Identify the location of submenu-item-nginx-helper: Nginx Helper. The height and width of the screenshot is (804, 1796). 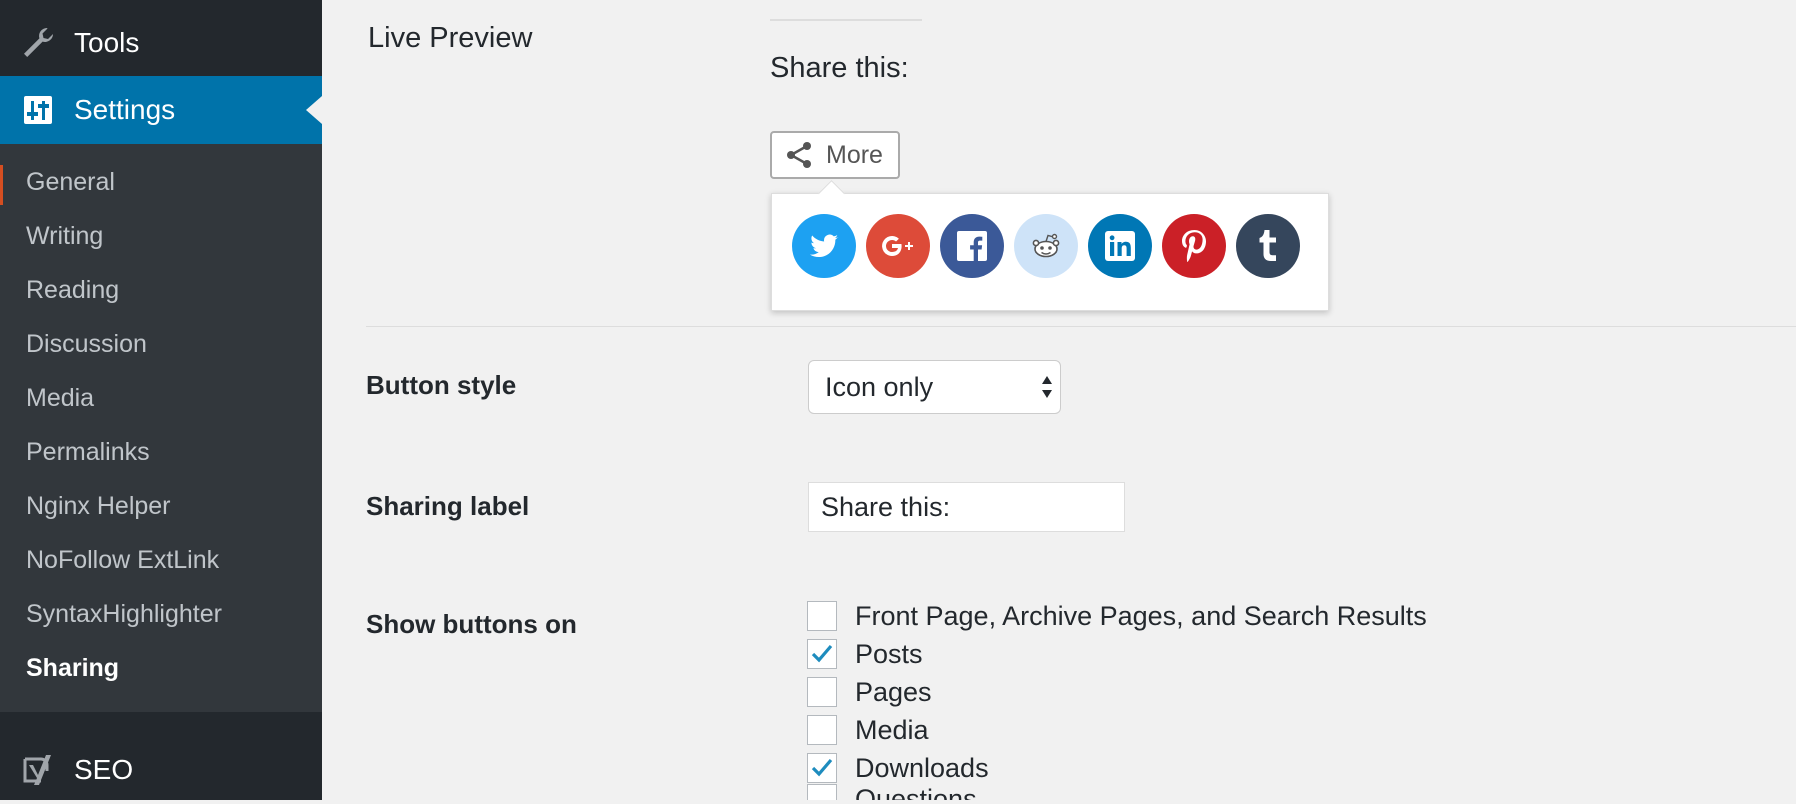
(98, 506).